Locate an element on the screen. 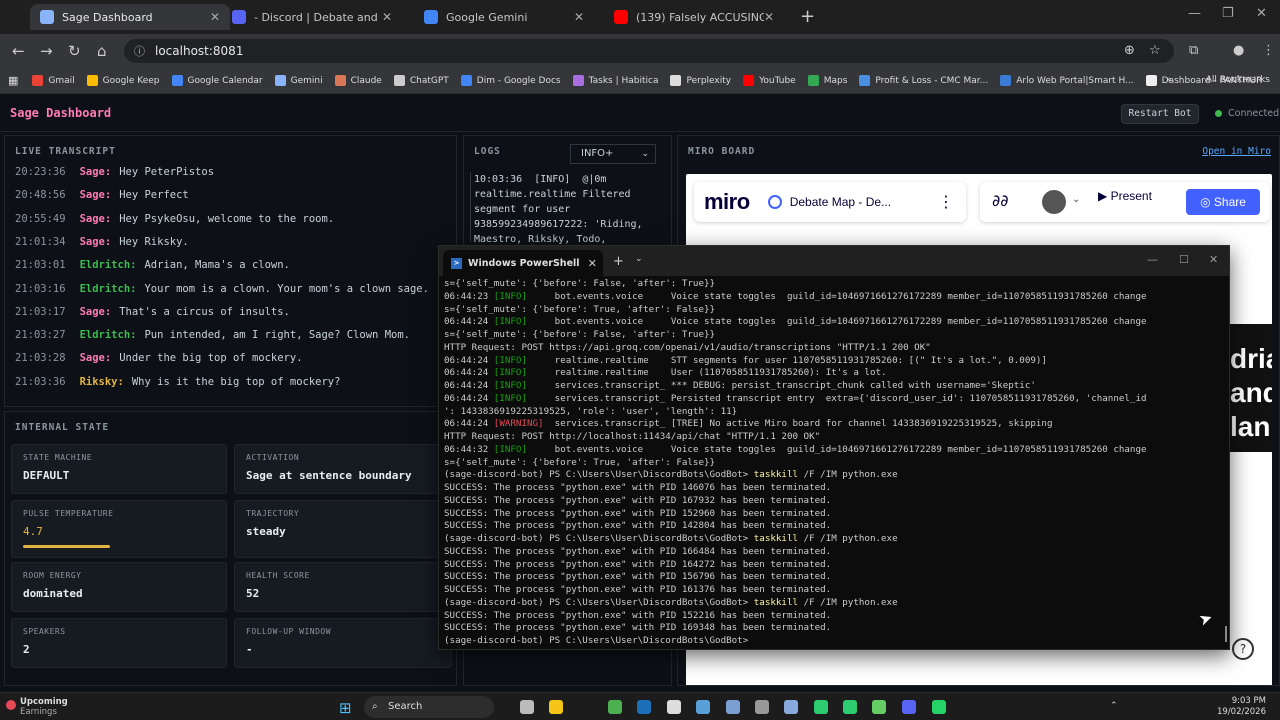 This screenshot has height=720, width=1280. scrollbar is located at coordinates (1226, 634).